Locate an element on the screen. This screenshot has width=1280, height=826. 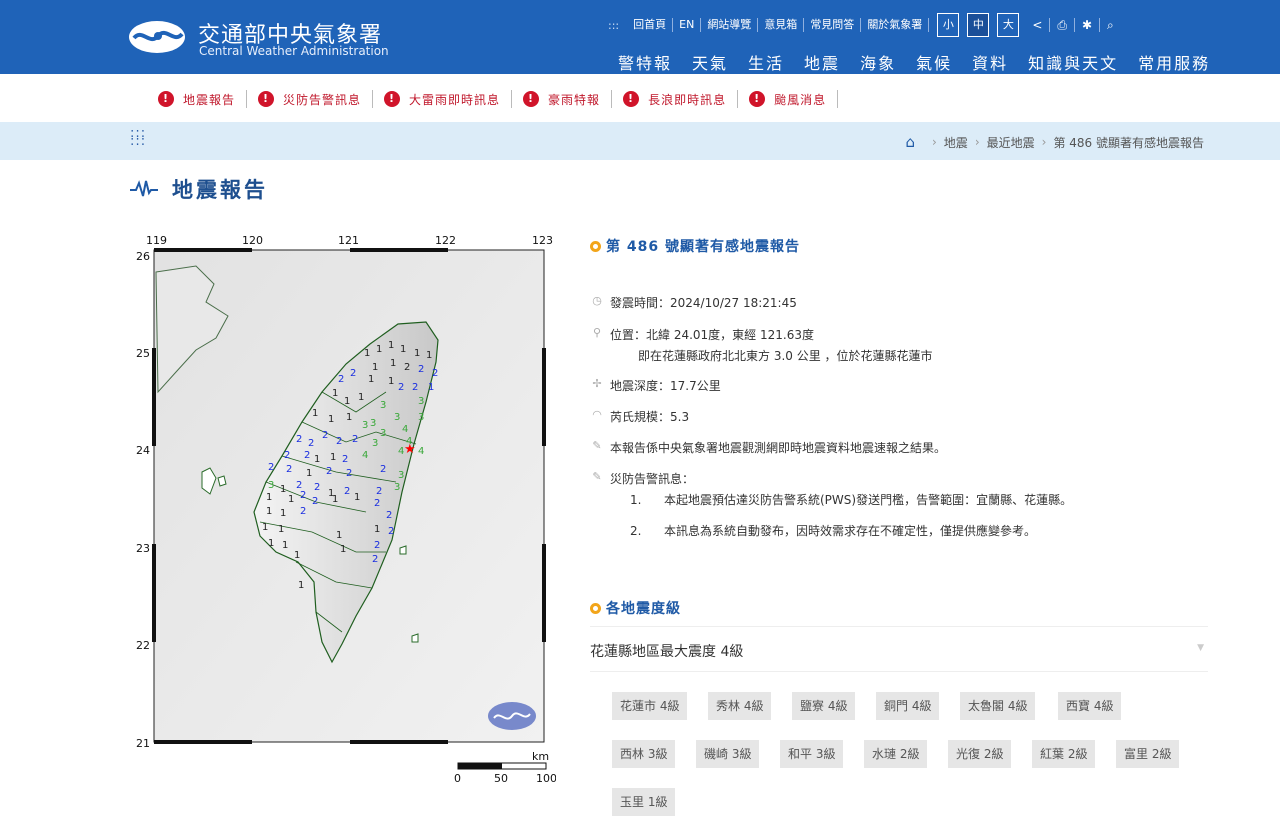
alert-thunderstorm: ! 大雷雨即時訊息 is located at coordinates (448, 99).